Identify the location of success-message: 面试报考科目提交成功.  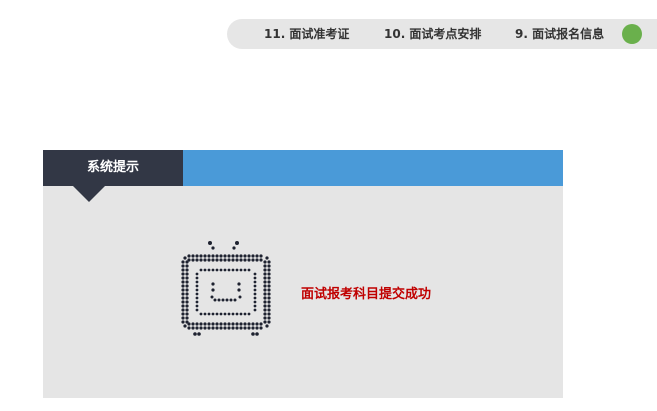
(366, 294).